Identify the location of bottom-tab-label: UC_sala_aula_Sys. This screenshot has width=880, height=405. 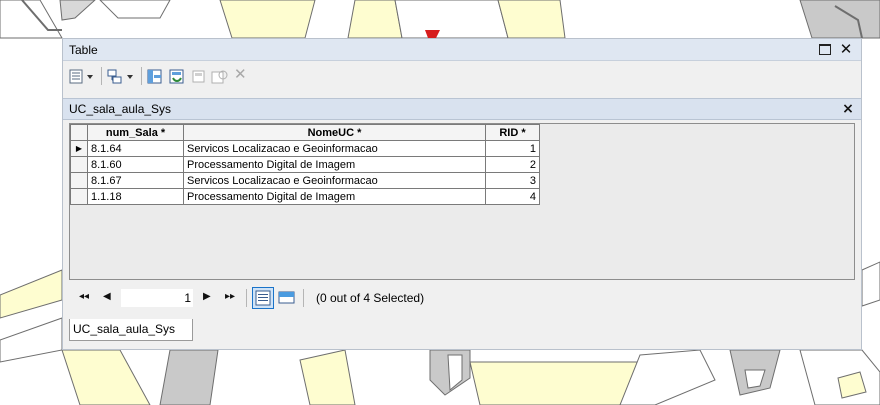
(124, 329).